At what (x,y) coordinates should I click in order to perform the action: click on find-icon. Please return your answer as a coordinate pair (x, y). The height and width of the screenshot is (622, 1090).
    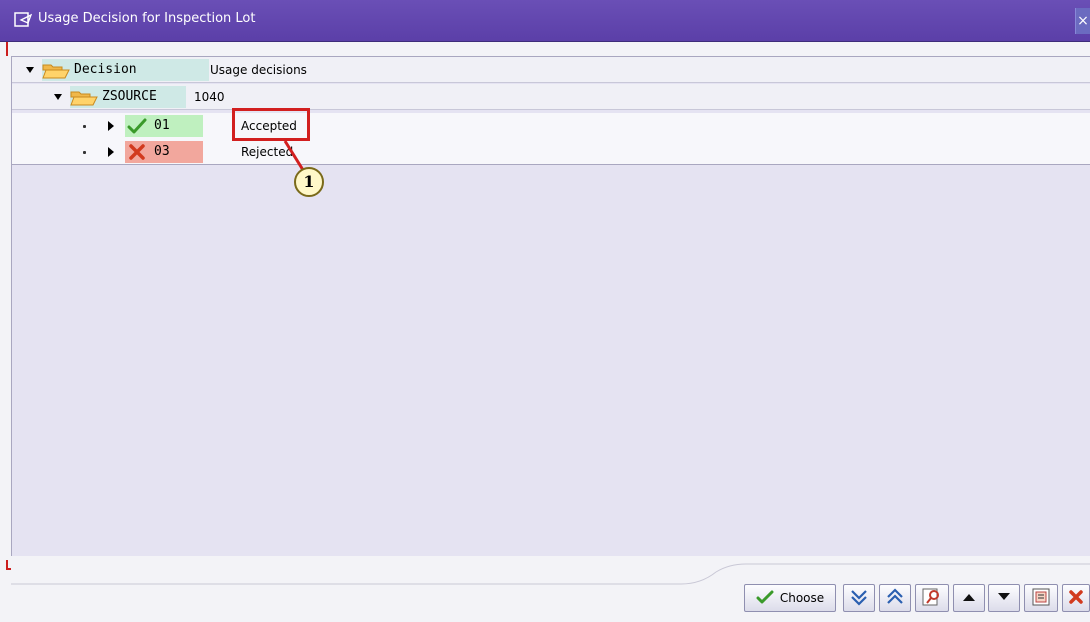
    Looking at the image, I should click on (932, 598).